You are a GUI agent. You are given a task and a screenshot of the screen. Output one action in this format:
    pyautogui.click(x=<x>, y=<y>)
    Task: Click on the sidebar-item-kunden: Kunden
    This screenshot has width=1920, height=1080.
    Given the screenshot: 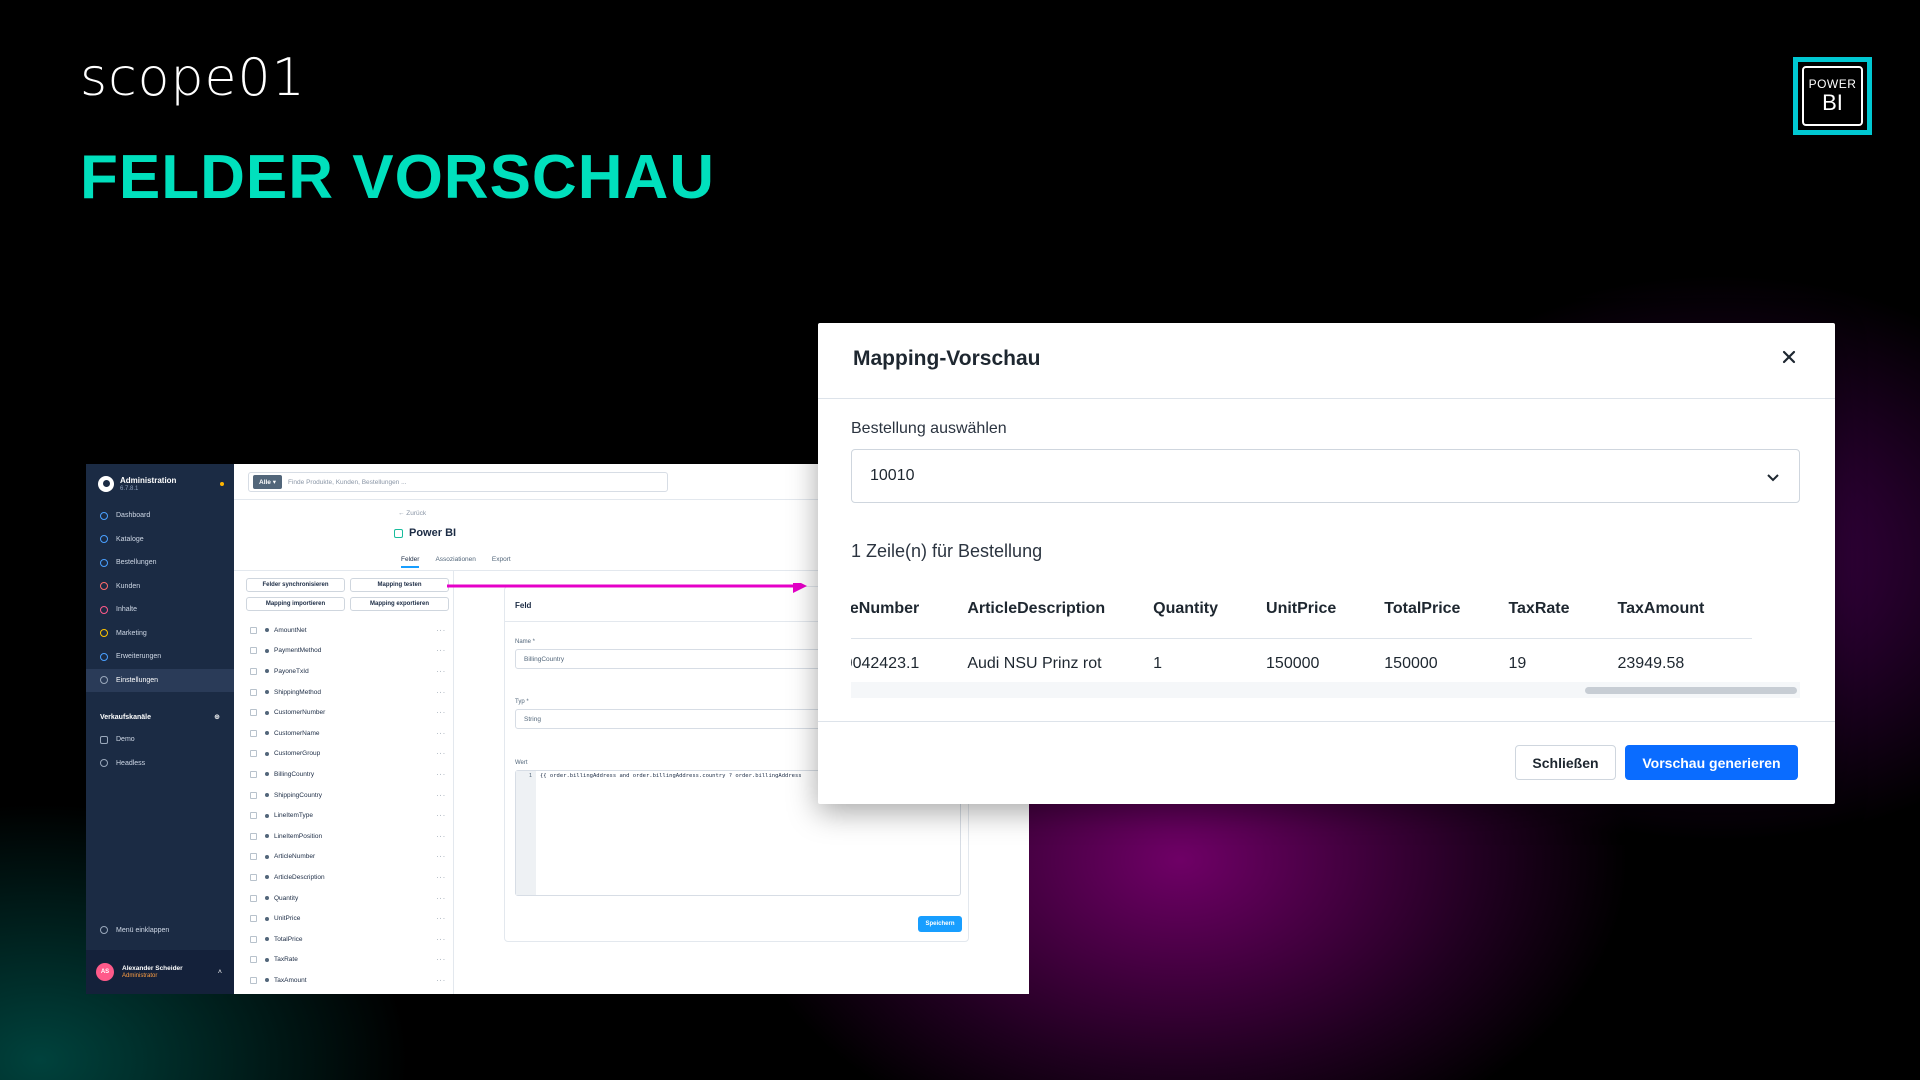 What is the action you would take?
    pyautogui.click(x=160, y=587)
    